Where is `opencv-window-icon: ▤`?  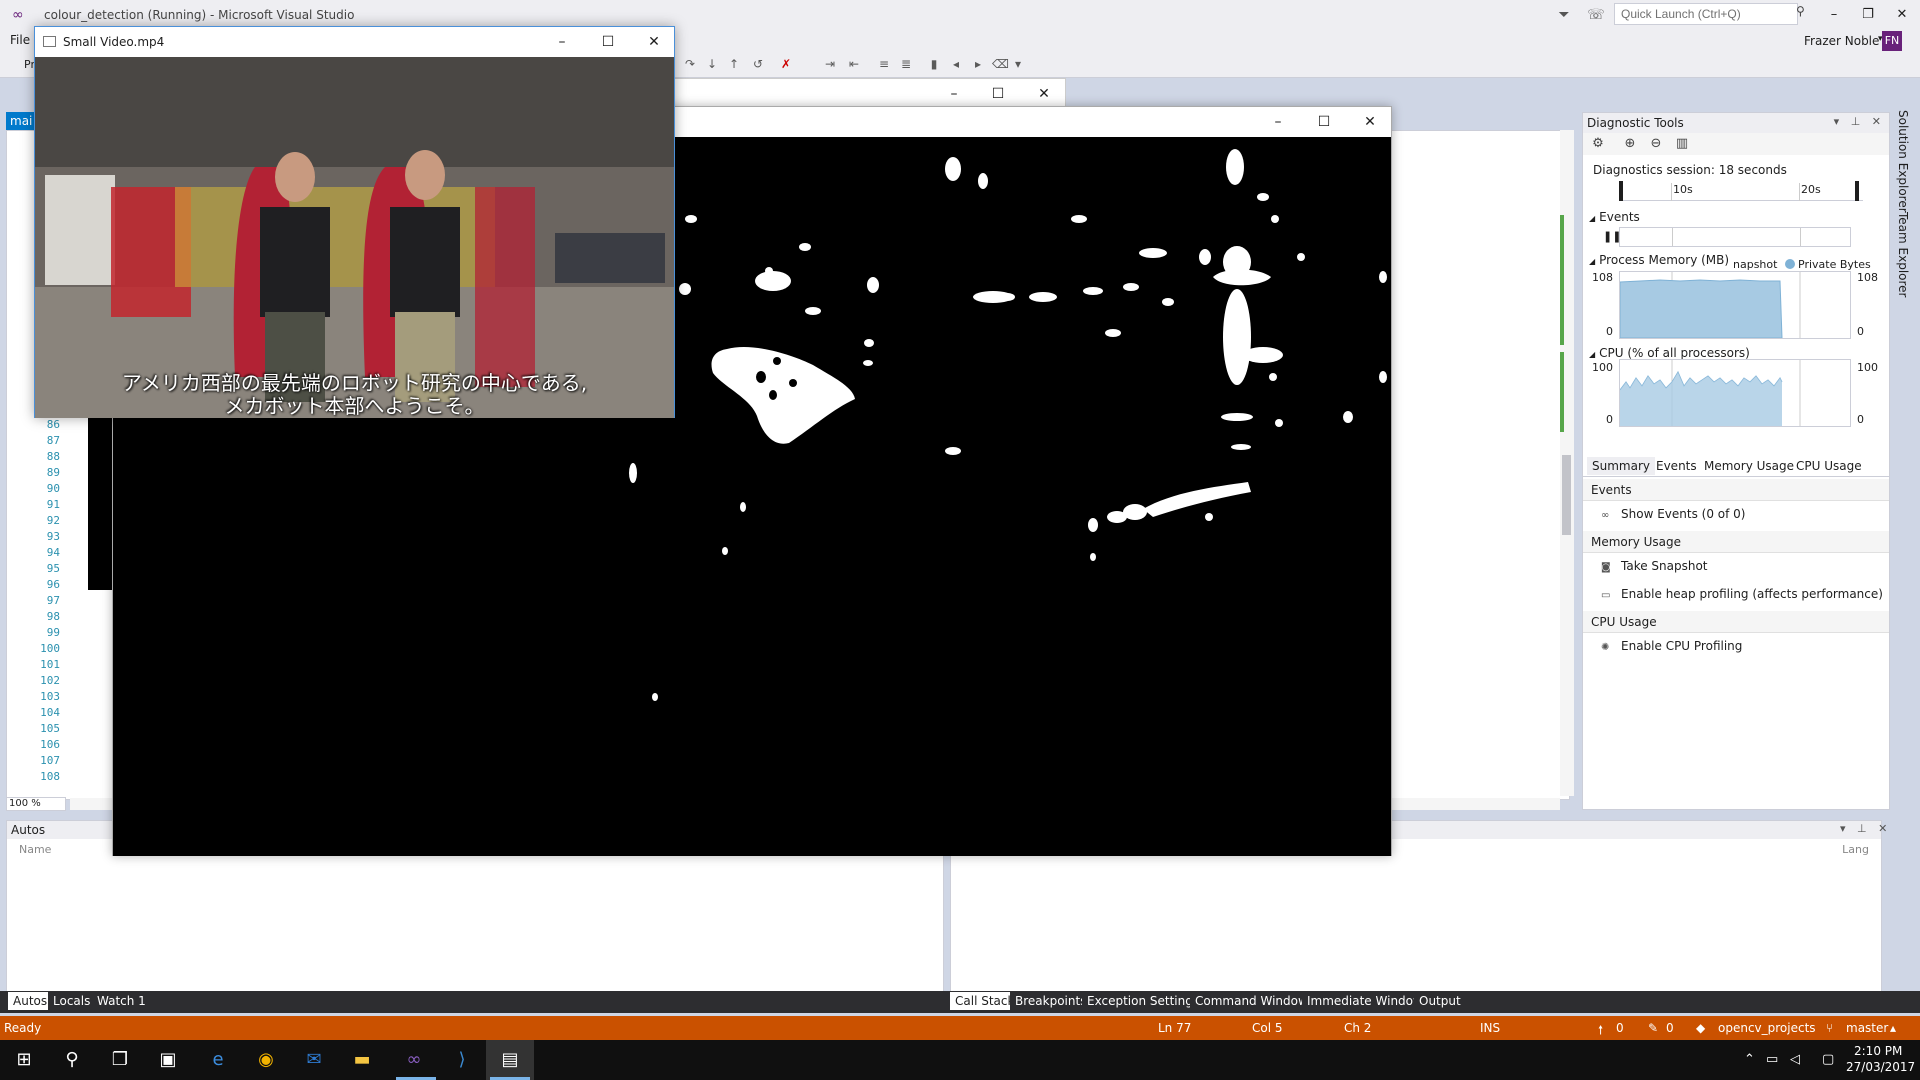
opencv-window-icon: ▤ is located at coordinates (510, 1060).